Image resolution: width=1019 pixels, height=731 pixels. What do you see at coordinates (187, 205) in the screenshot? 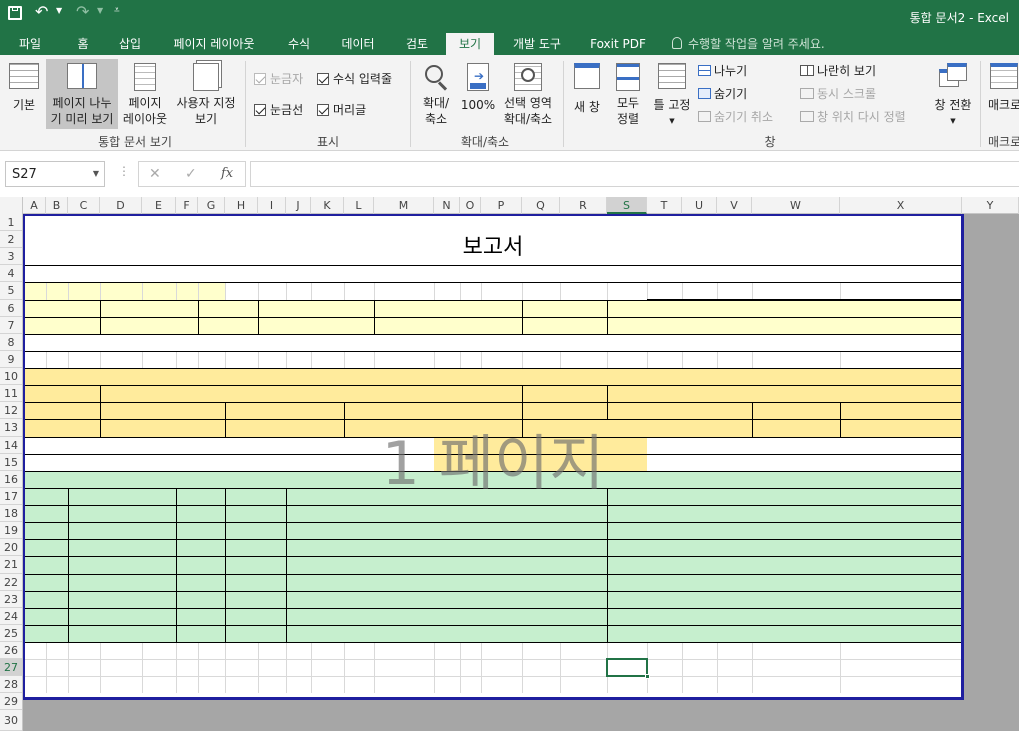
I see `column-header: F` at bounding box center [187, 205].